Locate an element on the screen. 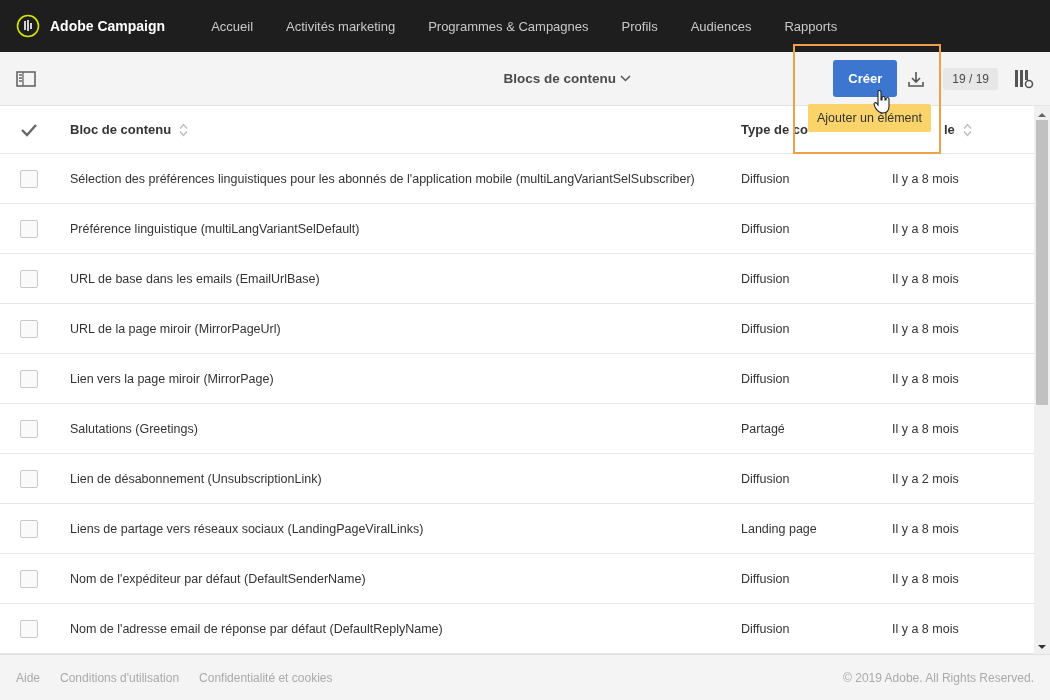 The height and width of the screenshot is (700, 1050). tooltip: Ajouter un élément is located at coordinates (869, 118).